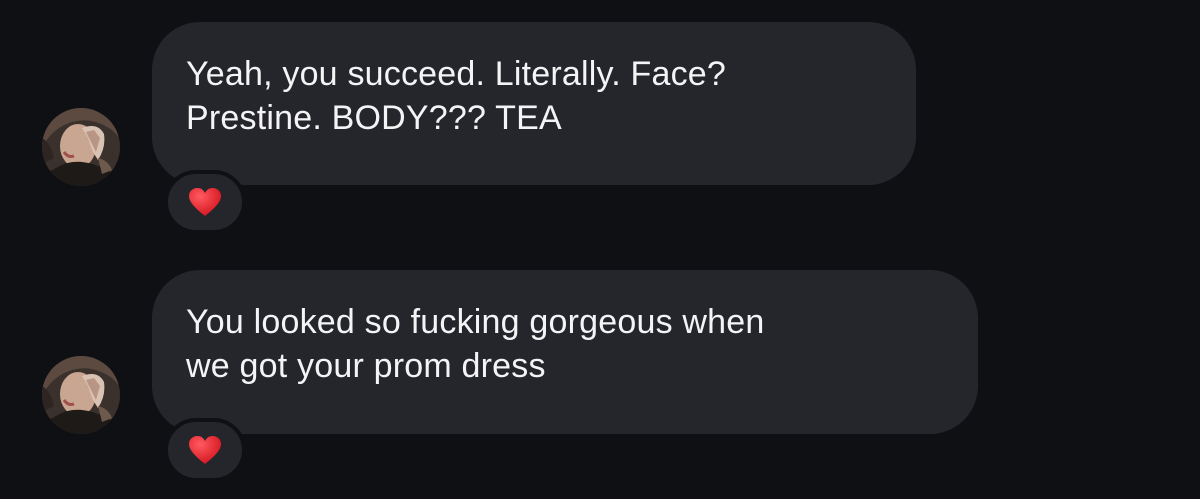 The image size is (1200, 499). Describe the element at coordinates (456, 74) in the screenshot. I see `message-text-line: Yeah, you succeed. Literally. Face?` at that location.